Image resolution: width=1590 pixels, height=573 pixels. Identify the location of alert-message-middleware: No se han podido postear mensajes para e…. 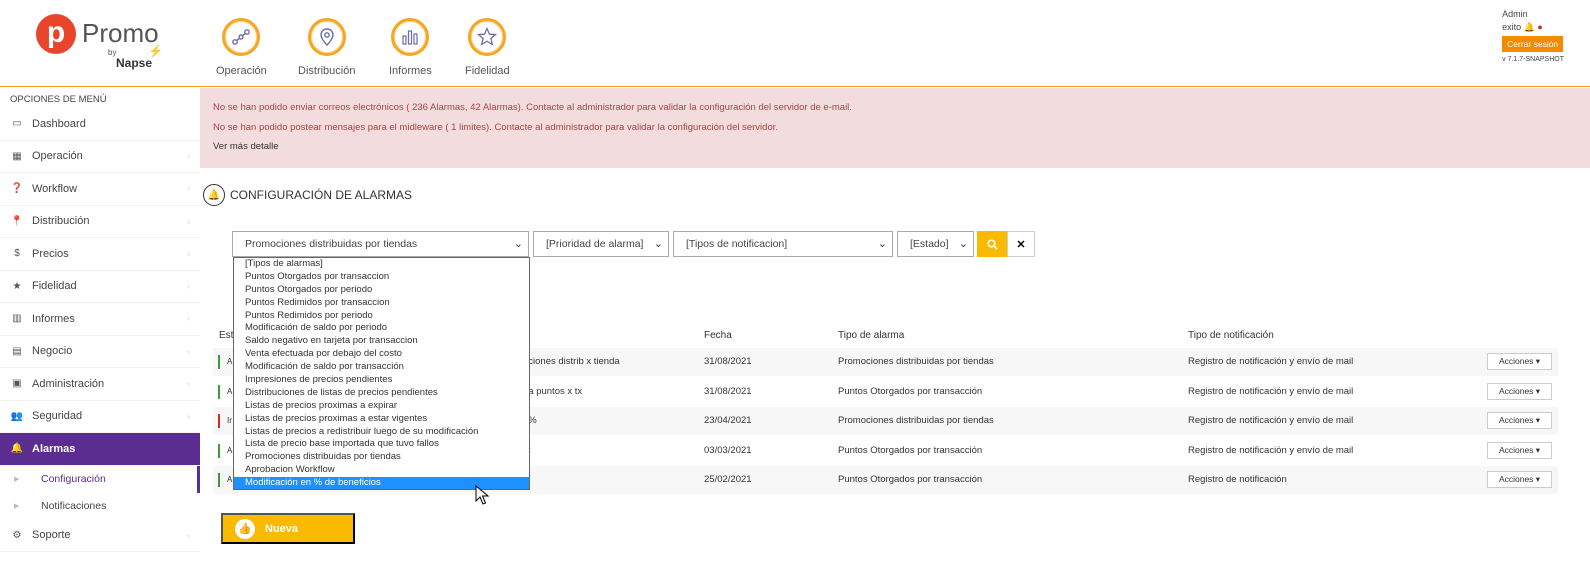
(496, 127).